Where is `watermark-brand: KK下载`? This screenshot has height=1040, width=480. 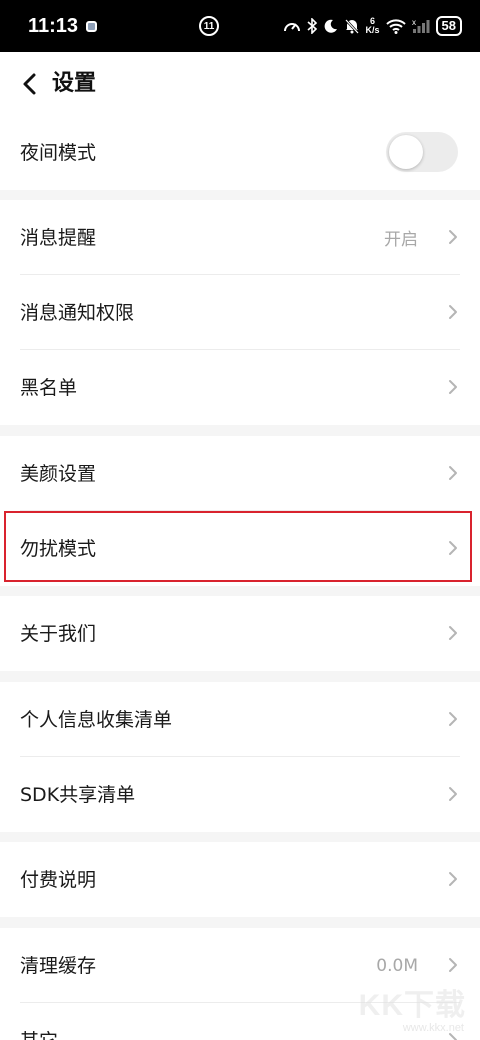
watermark-brand: KK下载 is located at coordinates (412, 1005).